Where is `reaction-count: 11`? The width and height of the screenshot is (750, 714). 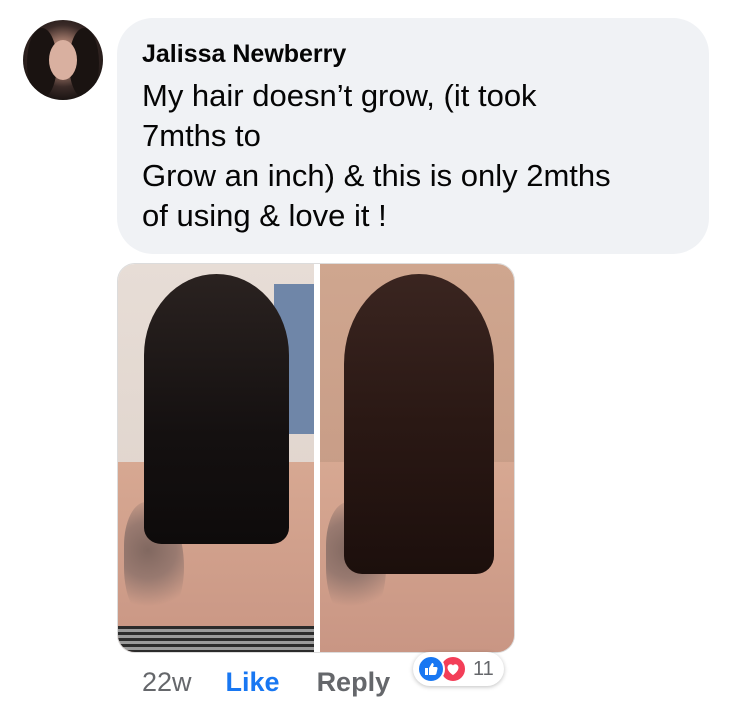
reaction-count: 11 is located at coordinates (483, 668).